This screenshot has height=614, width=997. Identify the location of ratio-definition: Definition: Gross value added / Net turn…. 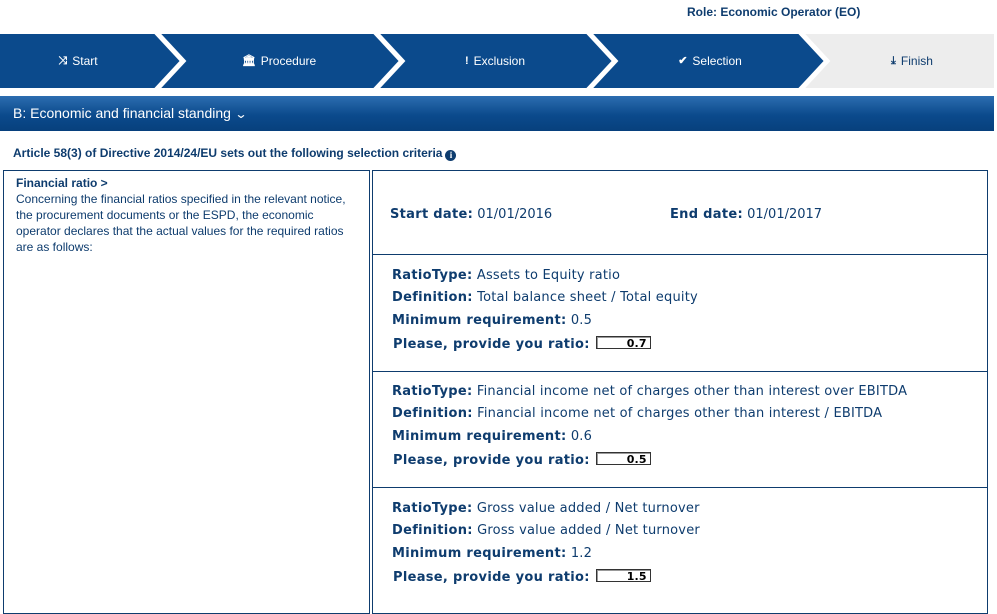
(546, 530).